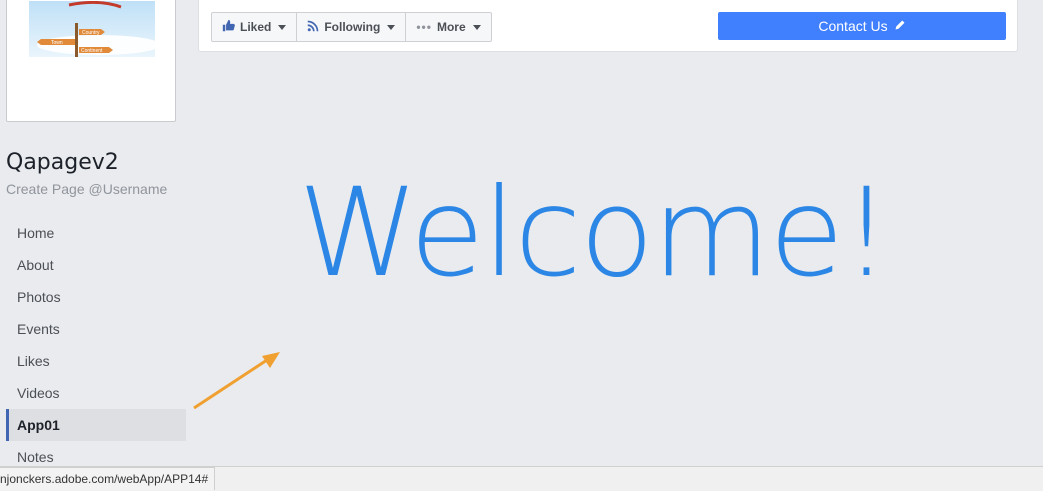 This screenshot has width=1043, height=491. I want to click on more-label: More, so click(451, 27).